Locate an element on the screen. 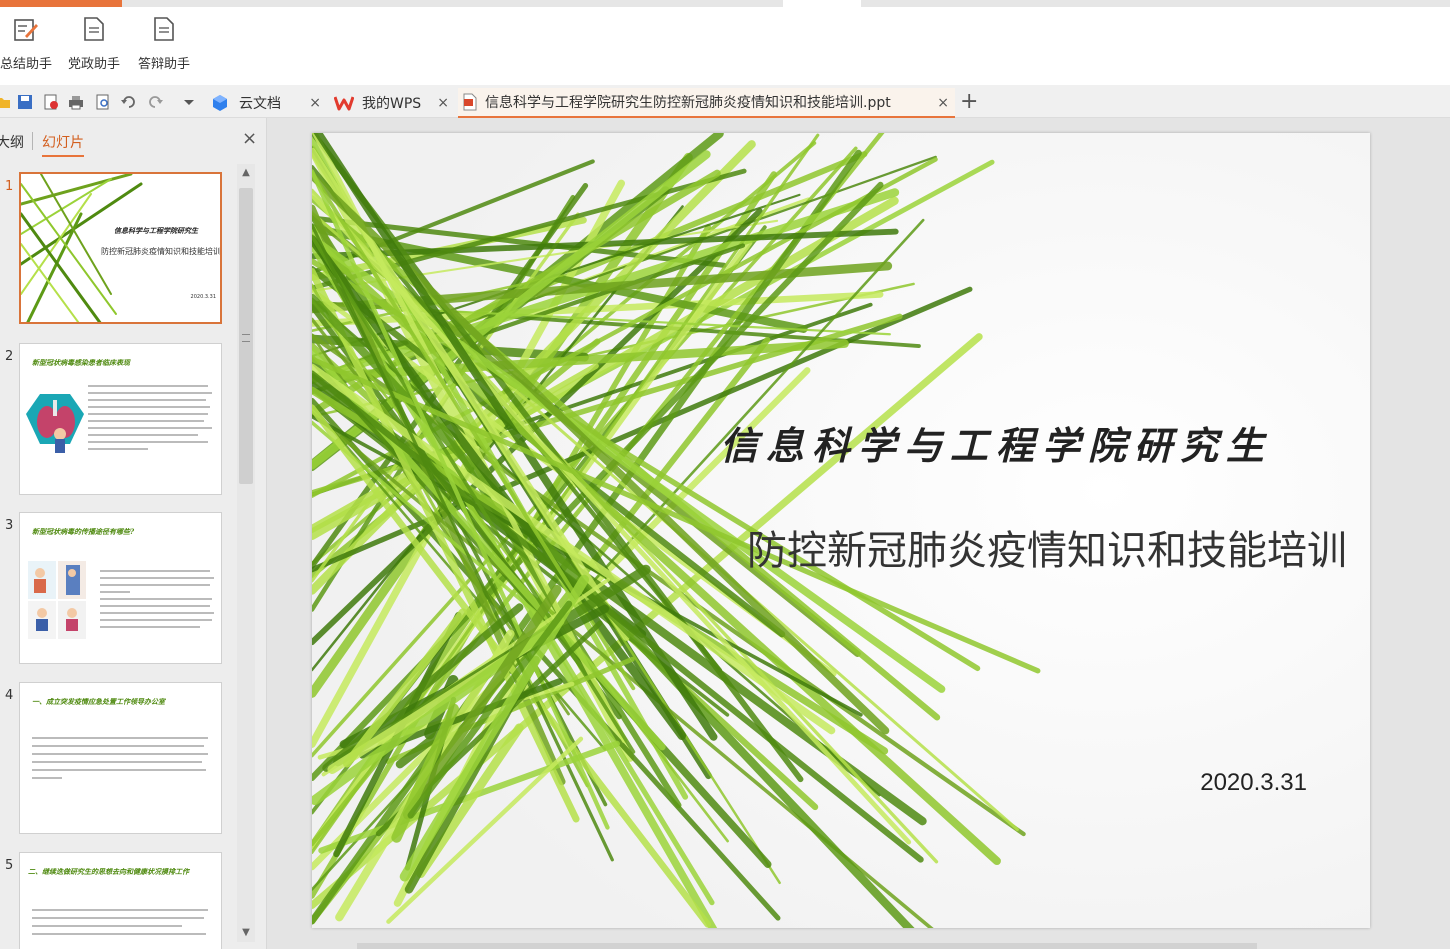 The image size is (1450, 949). redo-icon is located at coordinates (155, 102).